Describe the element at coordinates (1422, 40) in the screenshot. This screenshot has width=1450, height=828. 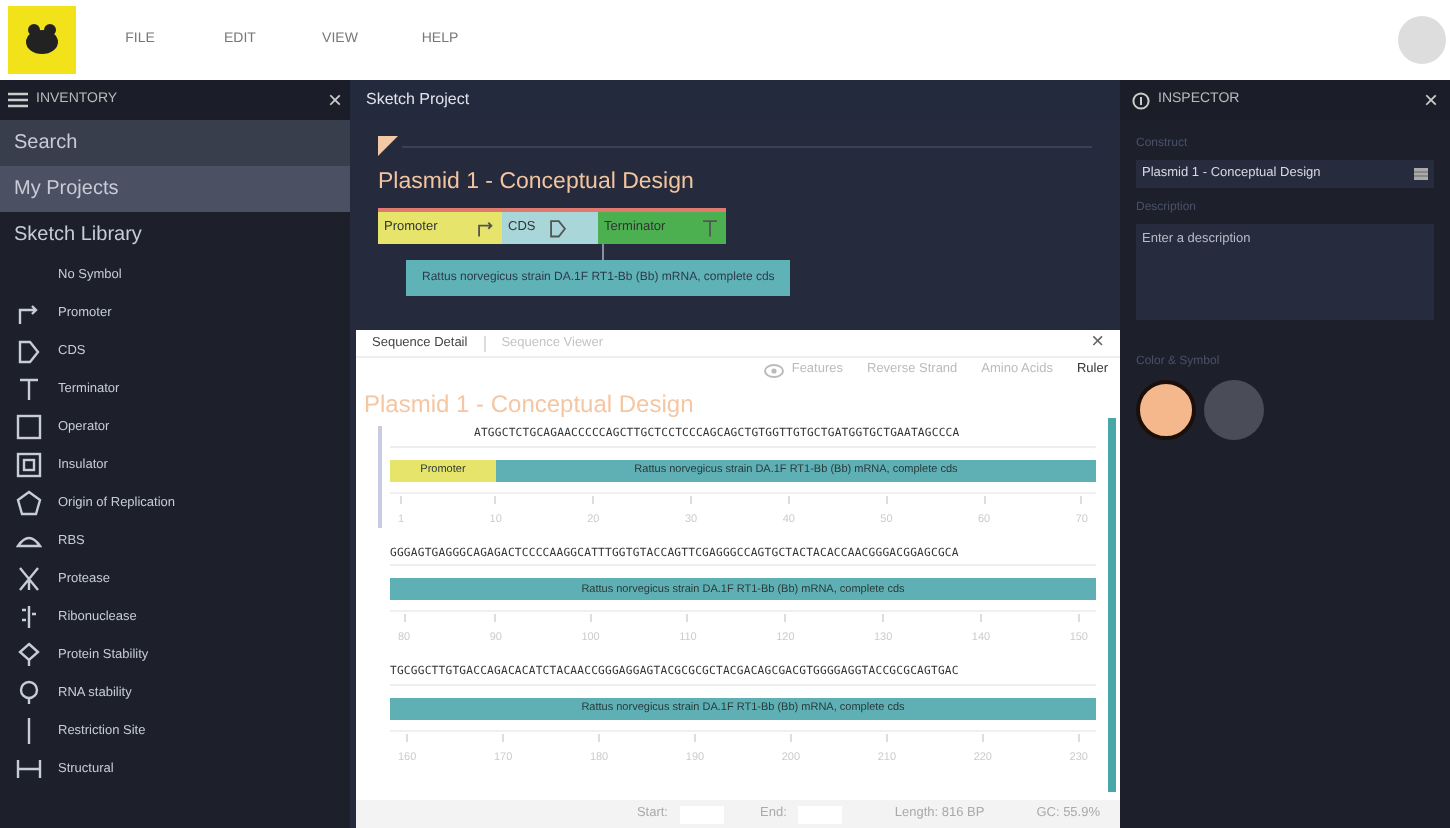
I see `user-avatar` at that location.